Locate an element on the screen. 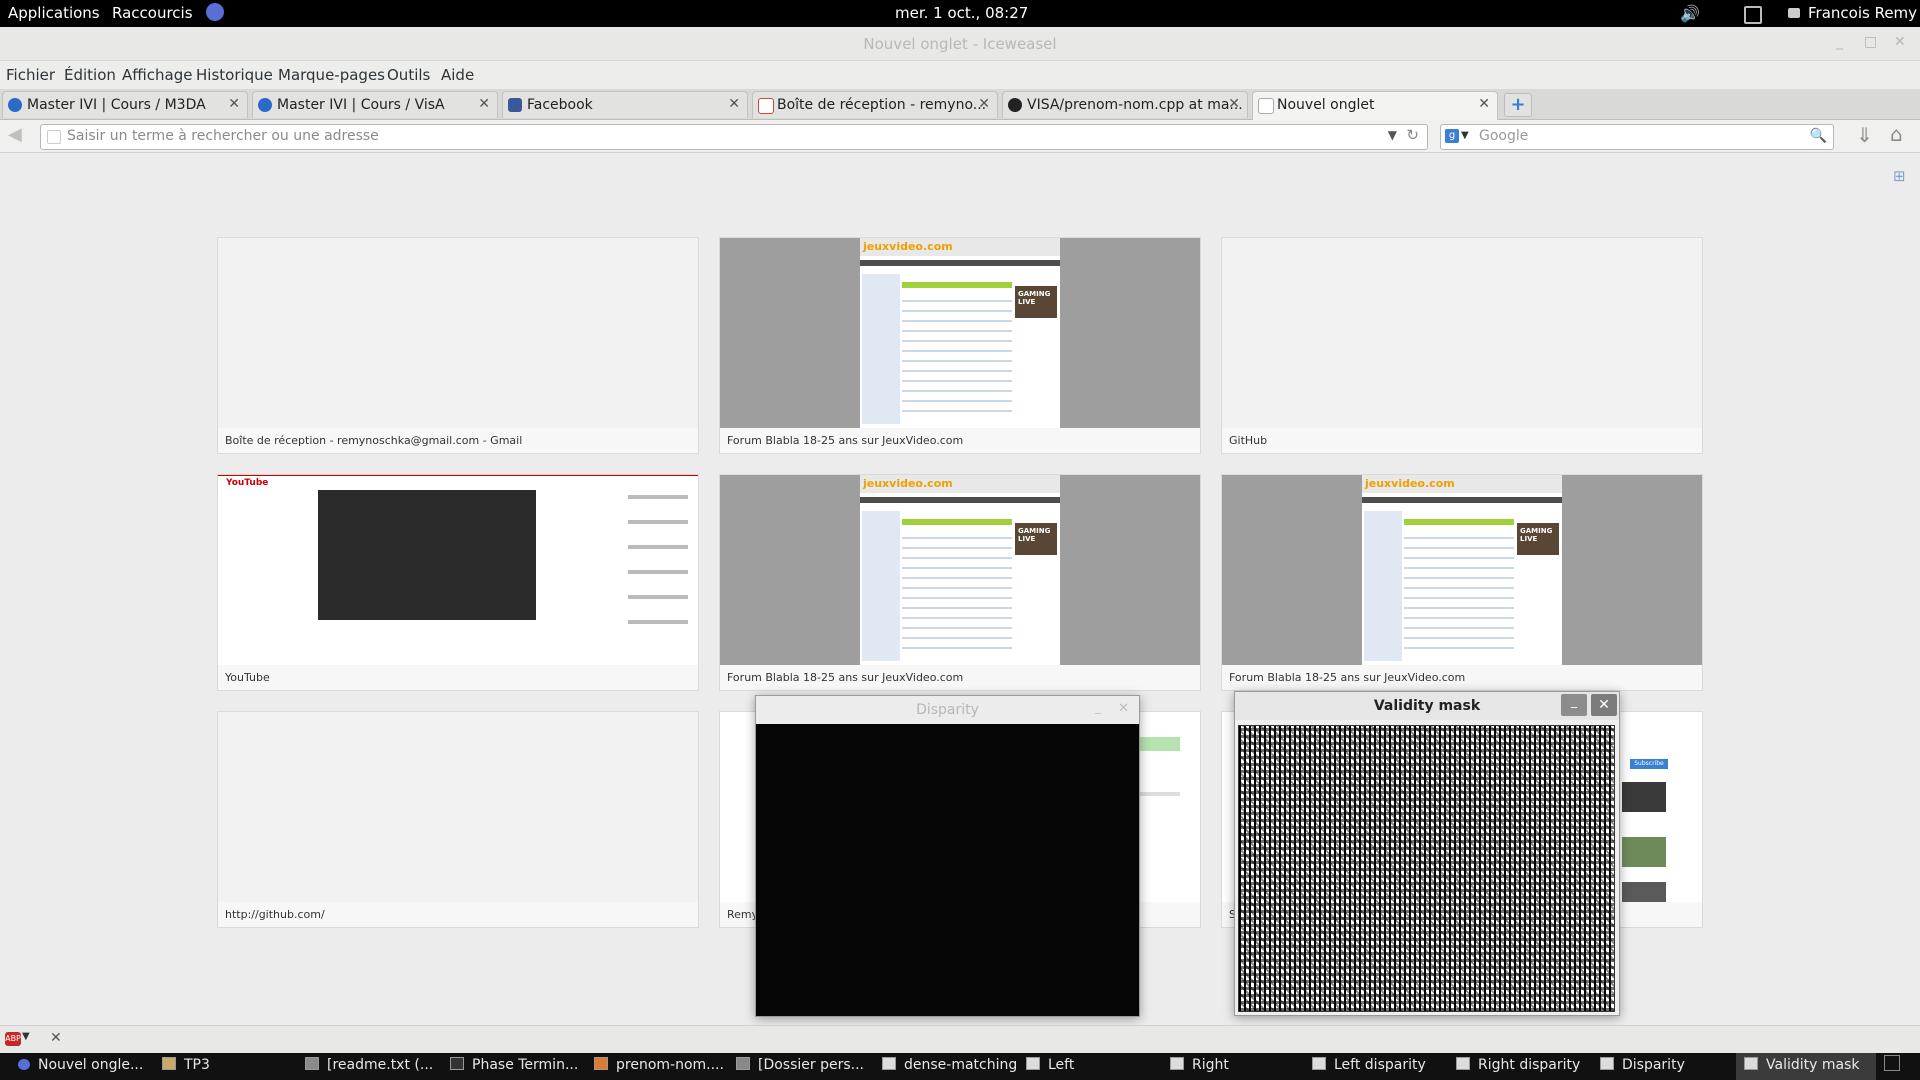 Image resolution: width=1920 pixels, height=1080 pixels. home-icon: ⌂ is located at coordinates (1896, 134).